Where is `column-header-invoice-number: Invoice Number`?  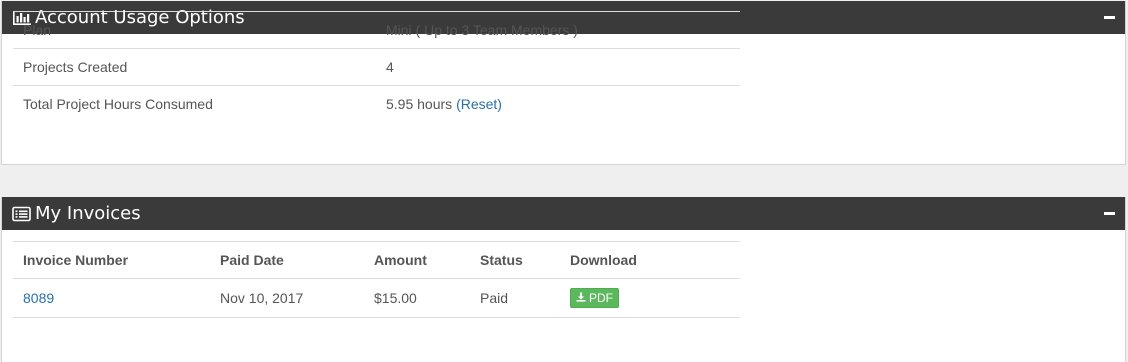 column-header-invoice-number: Invoice Number is located at coordinates (111, 260).